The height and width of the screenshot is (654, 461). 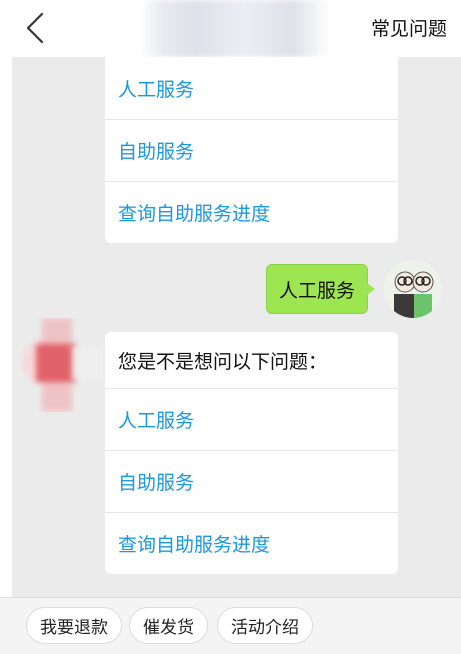 What do you see at coordinates (251, 88) in the screenshot?
I see `option-human-service: 人工服务` at bounding box center [251, 88].